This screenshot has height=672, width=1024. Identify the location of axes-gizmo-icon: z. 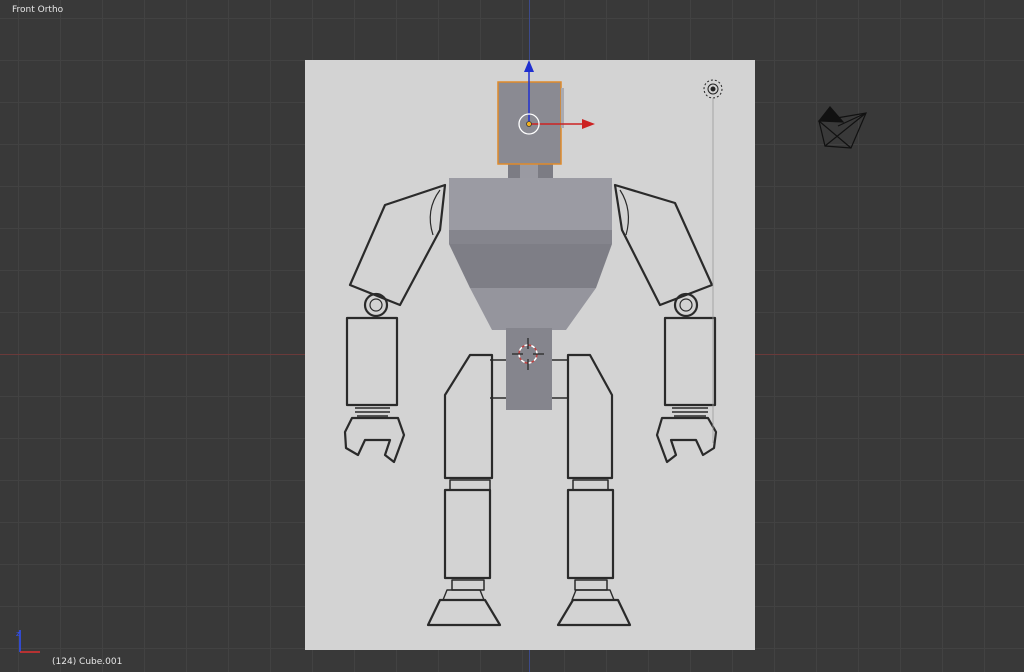
(28, 641).